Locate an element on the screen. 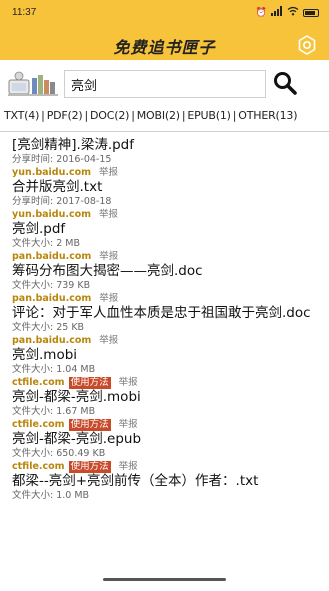 The width and height of the screenshot is (329, 591). gesture-nav-bar is located at coordinates (164, 579).